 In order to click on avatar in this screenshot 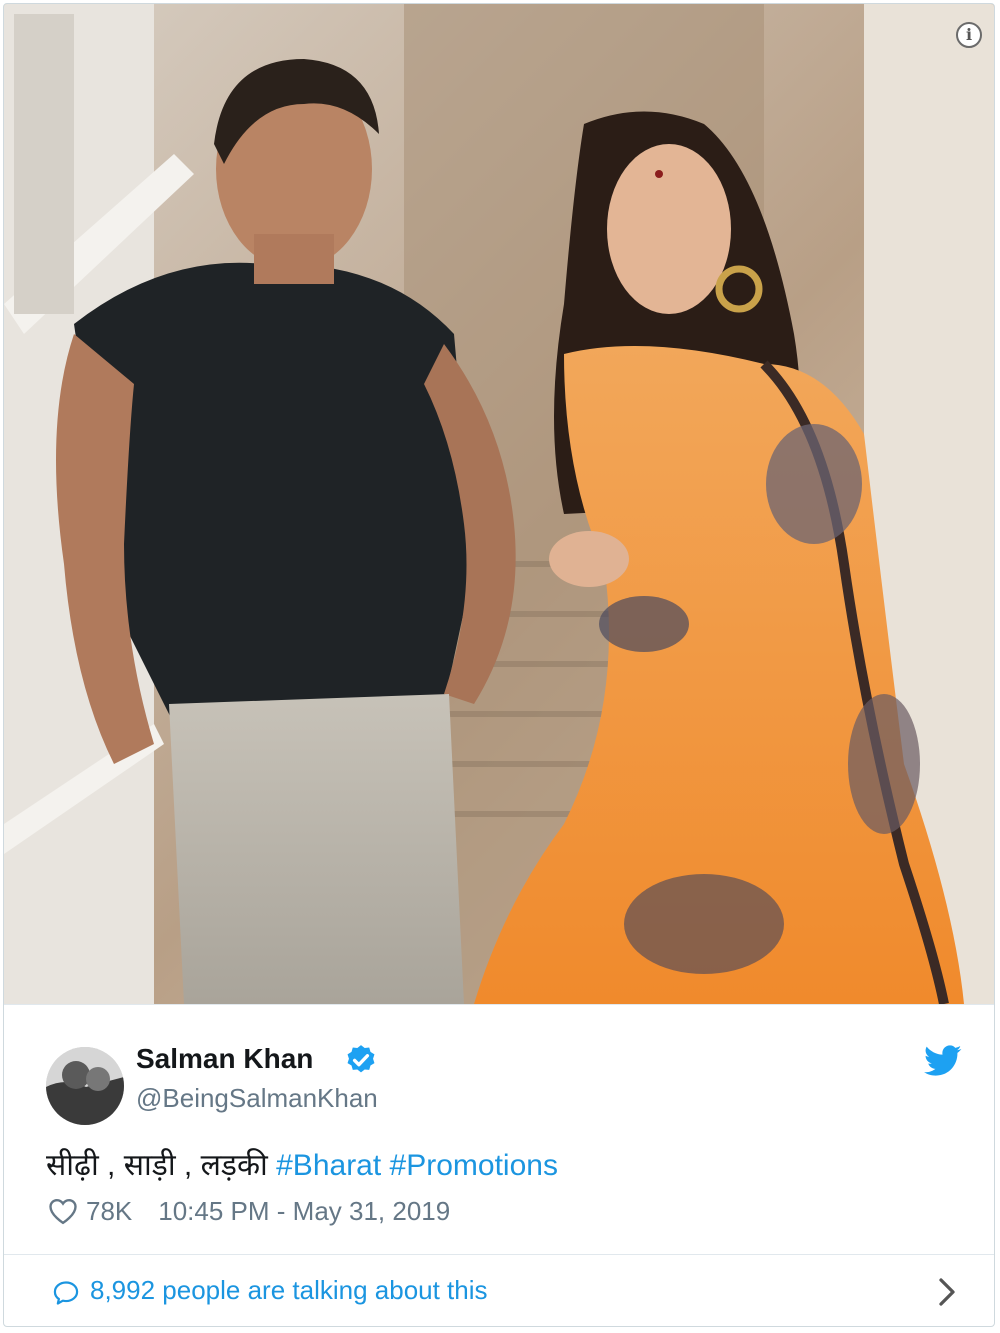, I will do `click(85, 1086)`.